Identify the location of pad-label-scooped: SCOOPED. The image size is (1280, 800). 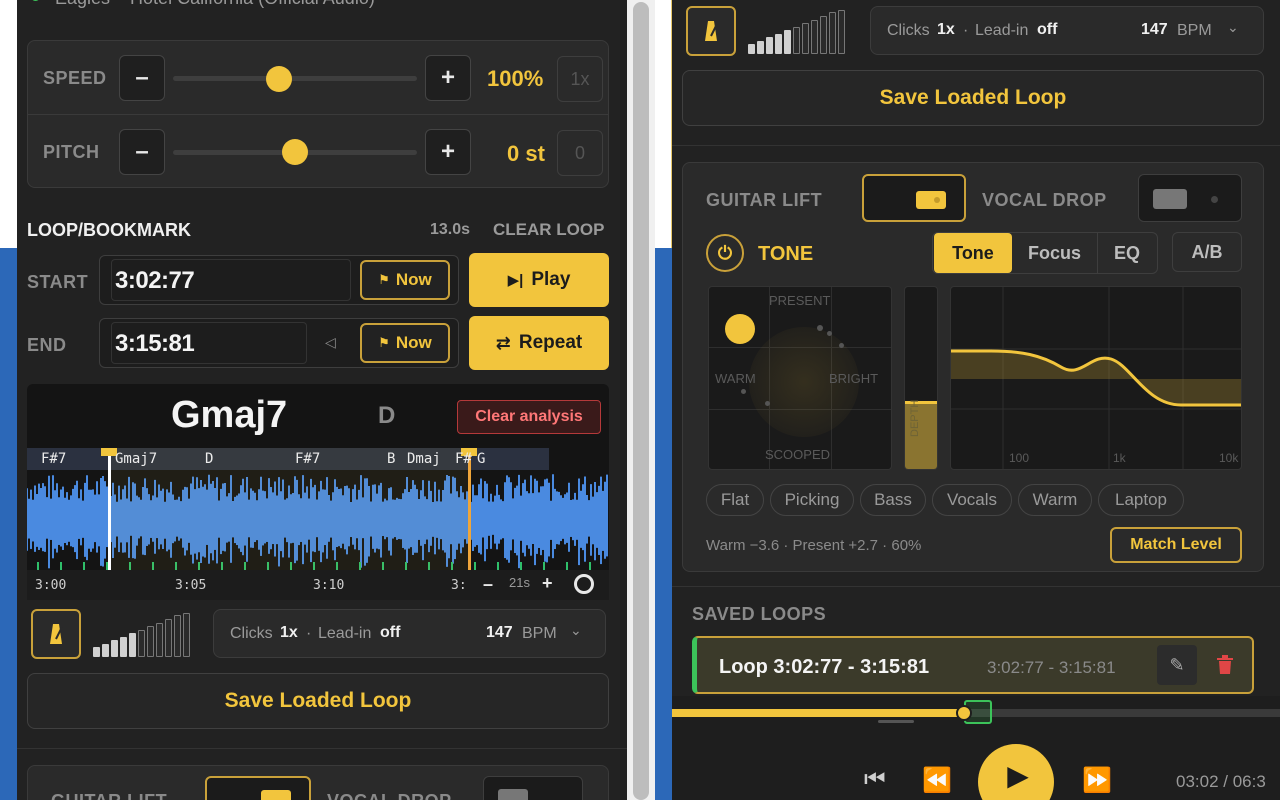
(798, 454).